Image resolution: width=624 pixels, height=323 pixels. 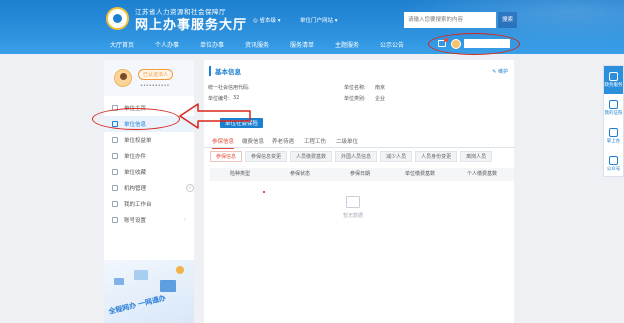 I want to click on avatar, so click(x=123, y=78).